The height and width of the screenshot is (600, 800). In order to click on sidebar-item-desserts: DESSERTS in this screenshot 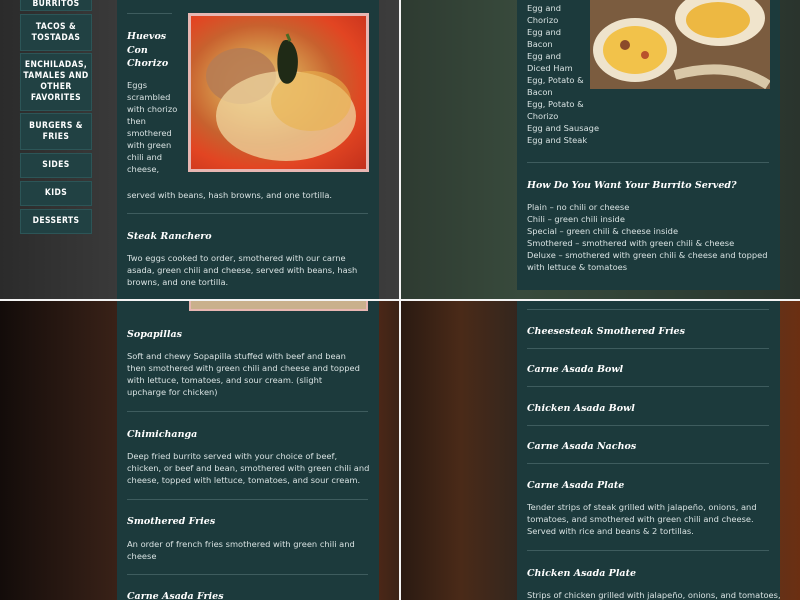, I will do `click(56, 221)`.